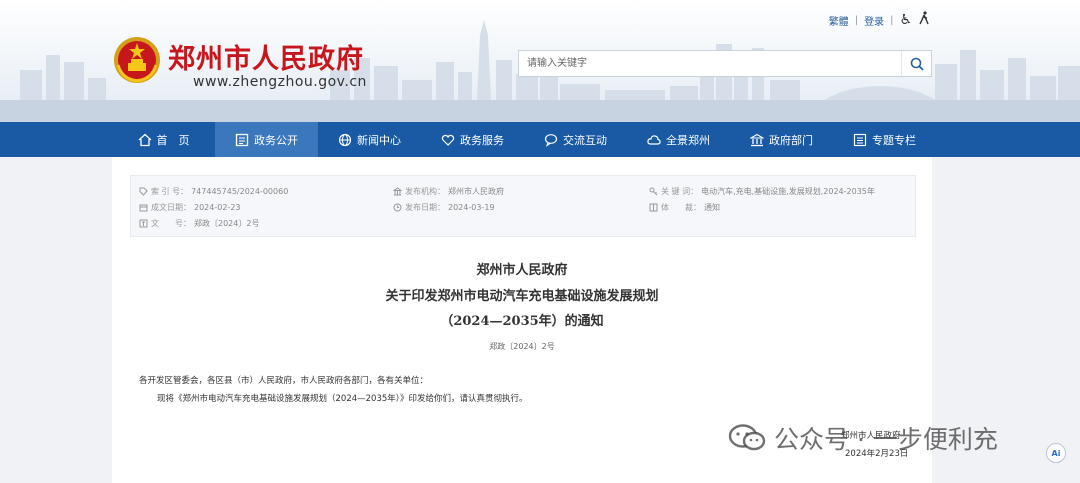 The height and width of the screenshot is (483, 1080). What do you see at coordinates (144, 139) in the screenshot?
I see `home-icon` at bounding box center [144, 139].